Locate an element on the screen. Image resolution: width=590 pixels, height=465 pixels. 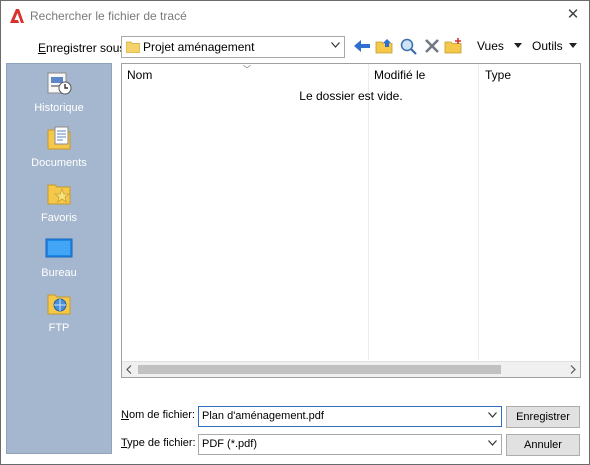
back-arrow-icon is located at coordinates (362, 46).